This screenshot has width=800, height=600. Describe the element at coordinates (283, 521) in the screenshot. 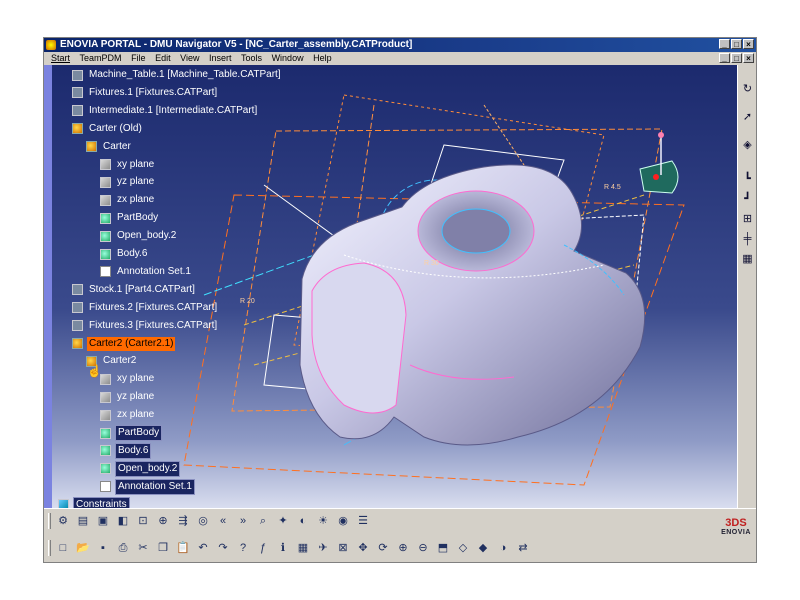

I see `explode-icon: ✦` at that location.